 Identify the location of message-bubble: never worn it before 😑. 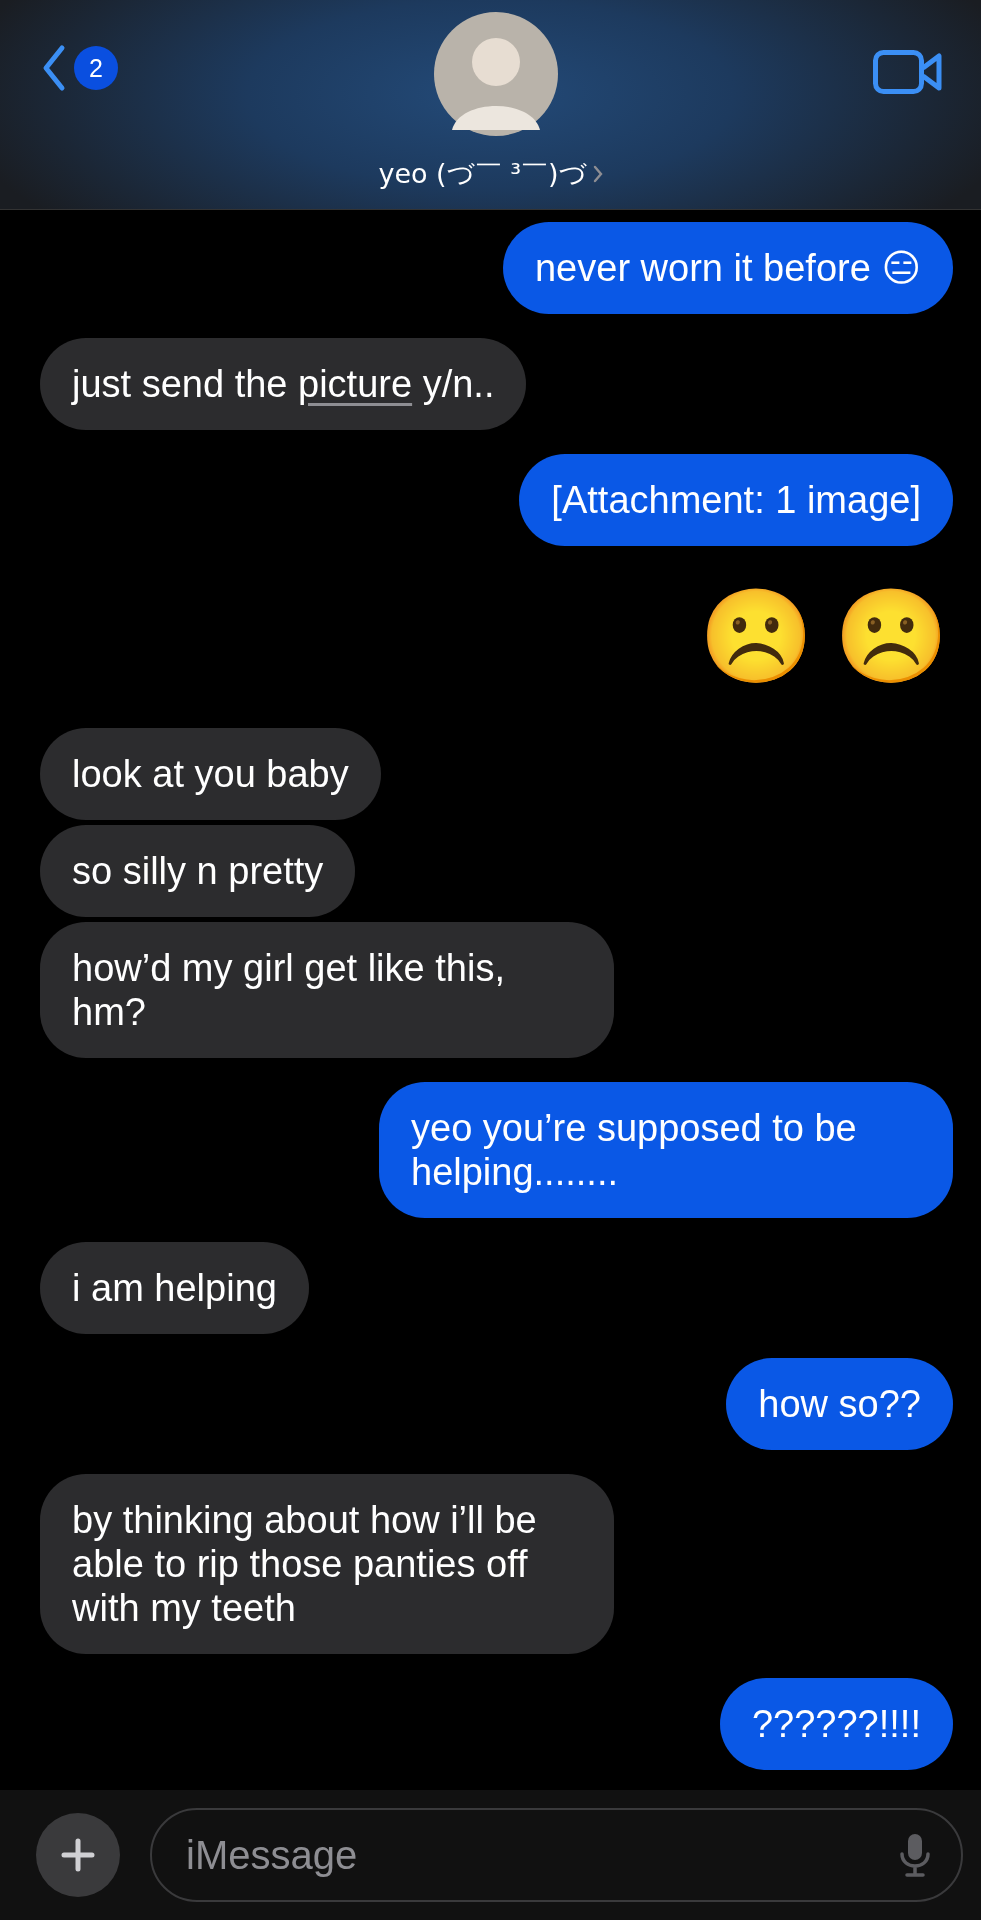
(728, 268).